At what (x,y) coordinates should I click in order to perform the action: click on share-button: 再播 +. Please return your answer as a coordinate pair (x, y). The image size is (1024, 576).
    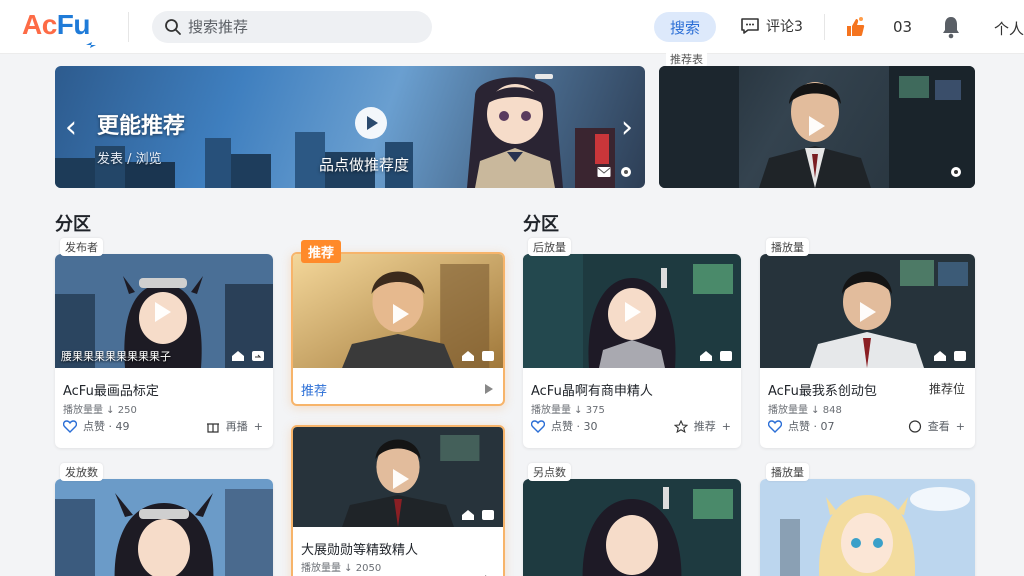
    Looking at the image, I should click on (234, 426).